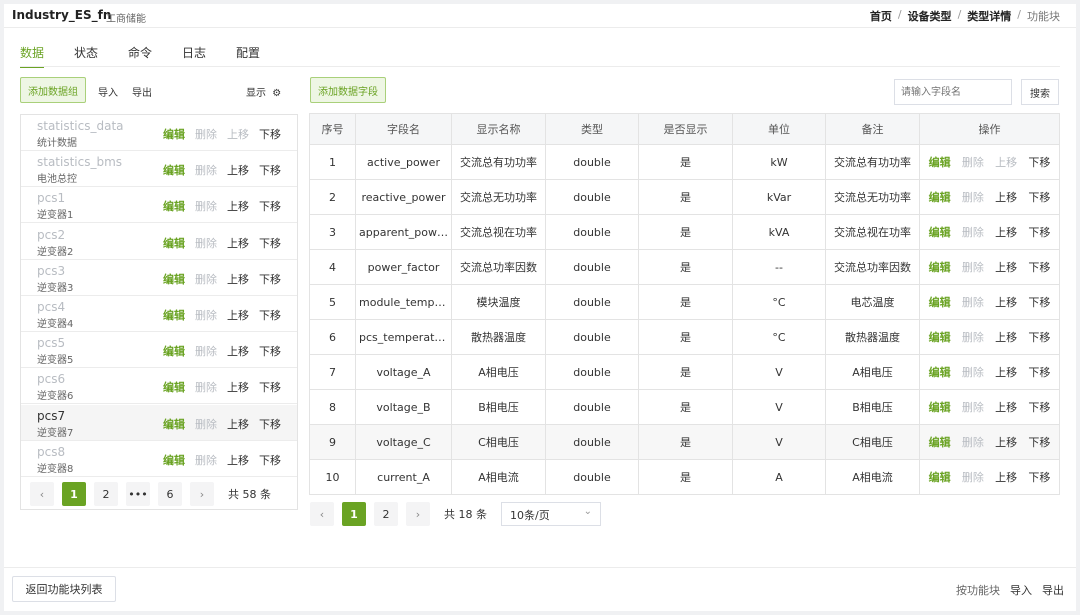  What do you see at coordinates (155, 55) in the screenshot?
I see `tab-command: 命令` at bounding box center [155, 55].